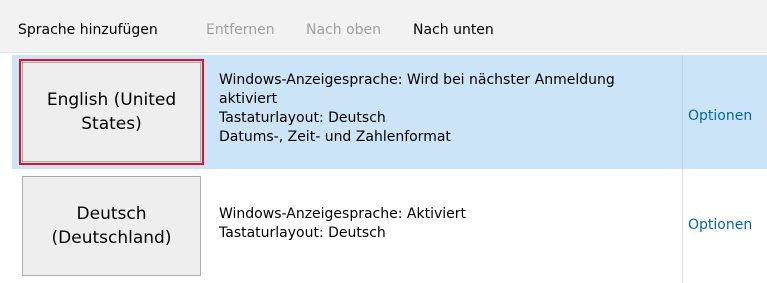 The height and width of the screenshot is (283, 767). Describe the element at coordinates (248, 99) in the screenshot. I see `display-language-status-continued: aktiviert` at that location.